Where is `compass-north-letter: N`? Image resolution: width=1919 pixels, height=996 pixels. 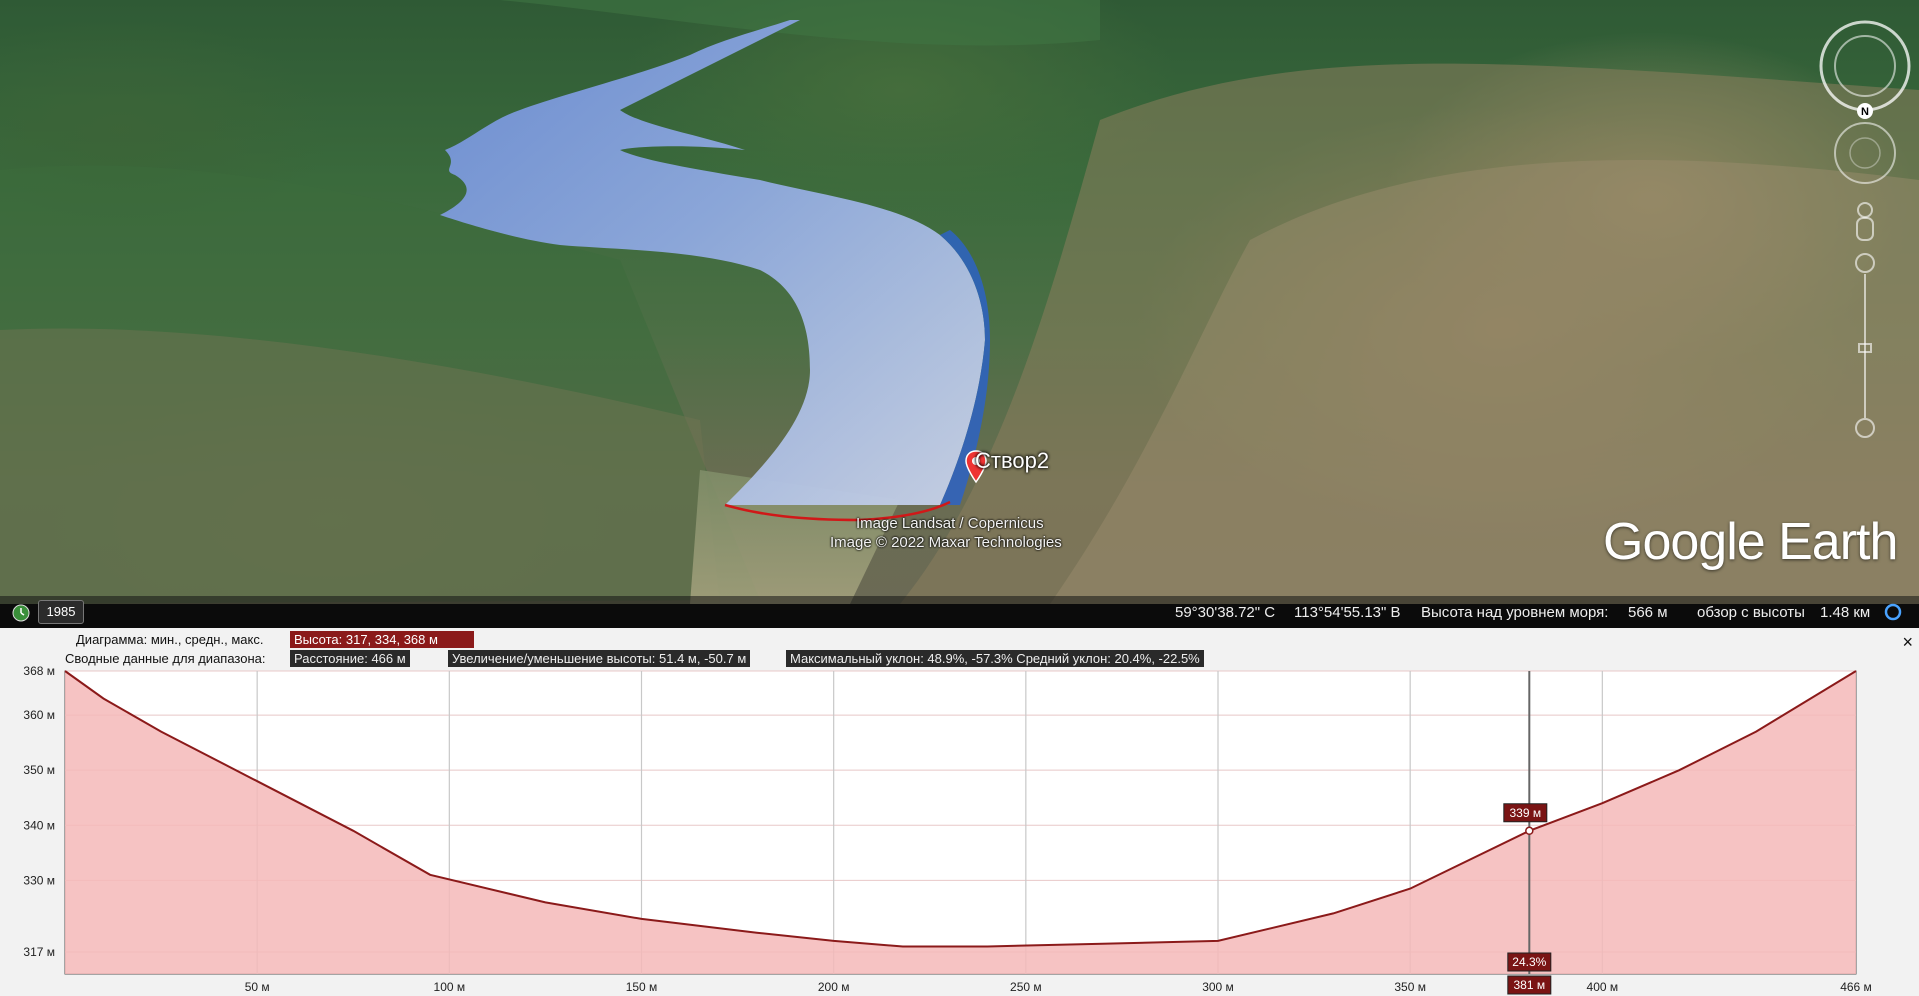
compass-north-letter: N is located at coordinates (1865, 112).